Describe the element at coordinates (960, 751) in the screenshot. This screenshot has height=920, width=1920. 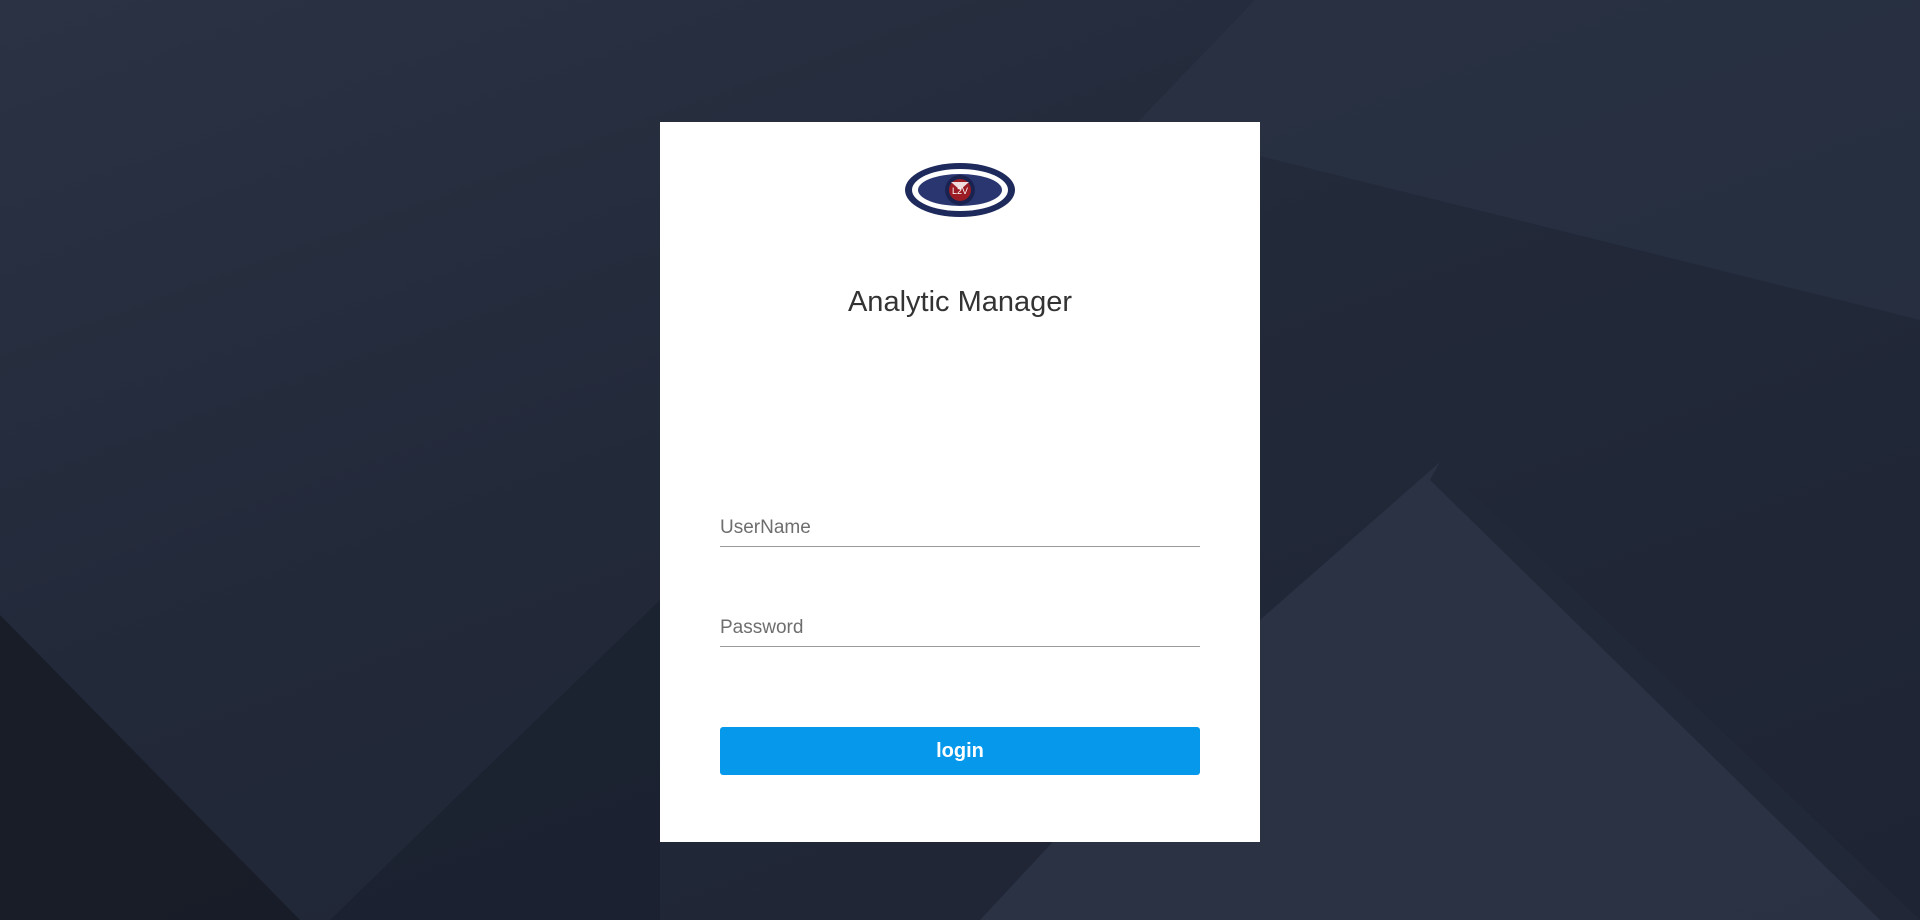
I see `login-button: login` at that location.